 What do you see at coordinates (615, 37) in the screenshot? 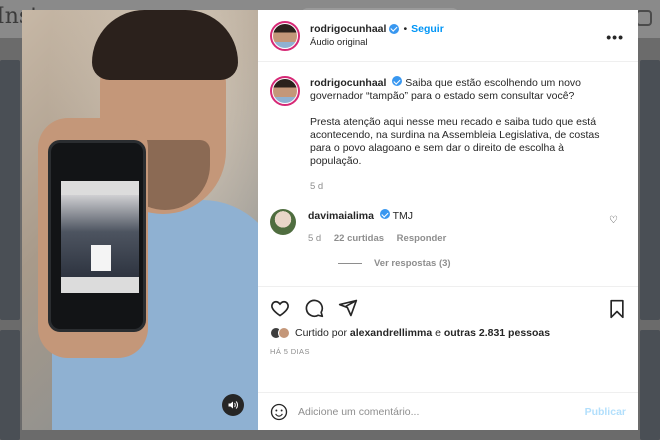
I see `more-options-icon: •••` at bounding box center [615, 37].